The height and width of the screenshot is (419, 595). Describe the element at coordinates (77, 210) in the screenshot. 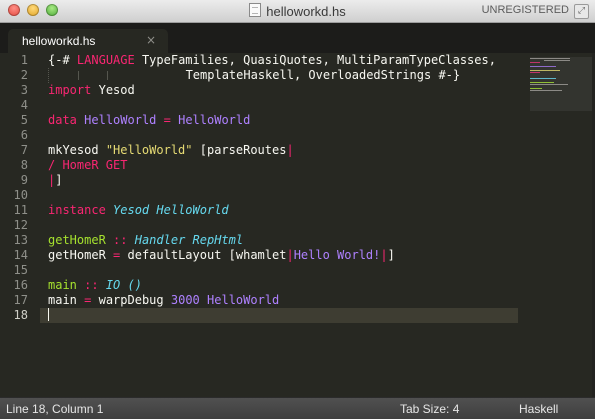

I see `keyword-instance: instance` at that location.